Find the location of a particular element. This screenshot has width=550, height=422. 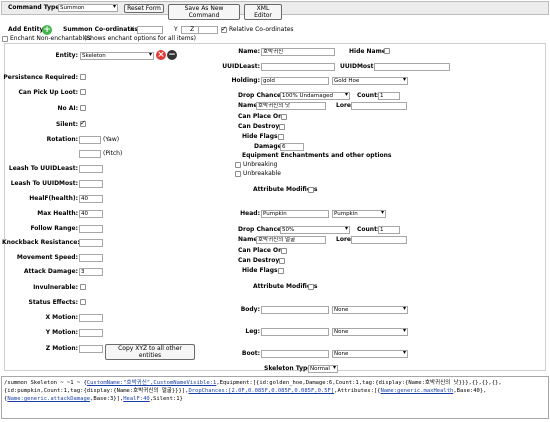

name-input: 호박귀신 is located at coordinates (298, 52).